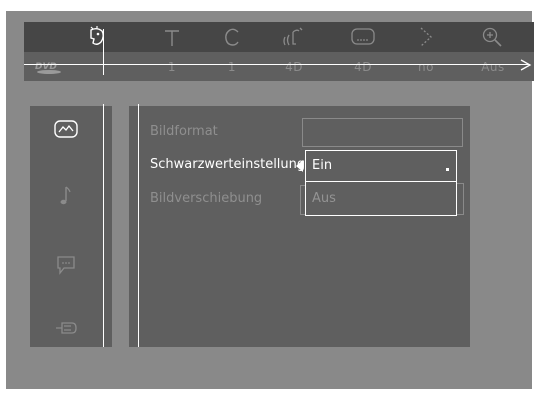 The image size is (539, 396). What do you see at coordinates (138, 225) in the screenshot?
I see `settings-cursor-line` at bounding box center [138, 225].